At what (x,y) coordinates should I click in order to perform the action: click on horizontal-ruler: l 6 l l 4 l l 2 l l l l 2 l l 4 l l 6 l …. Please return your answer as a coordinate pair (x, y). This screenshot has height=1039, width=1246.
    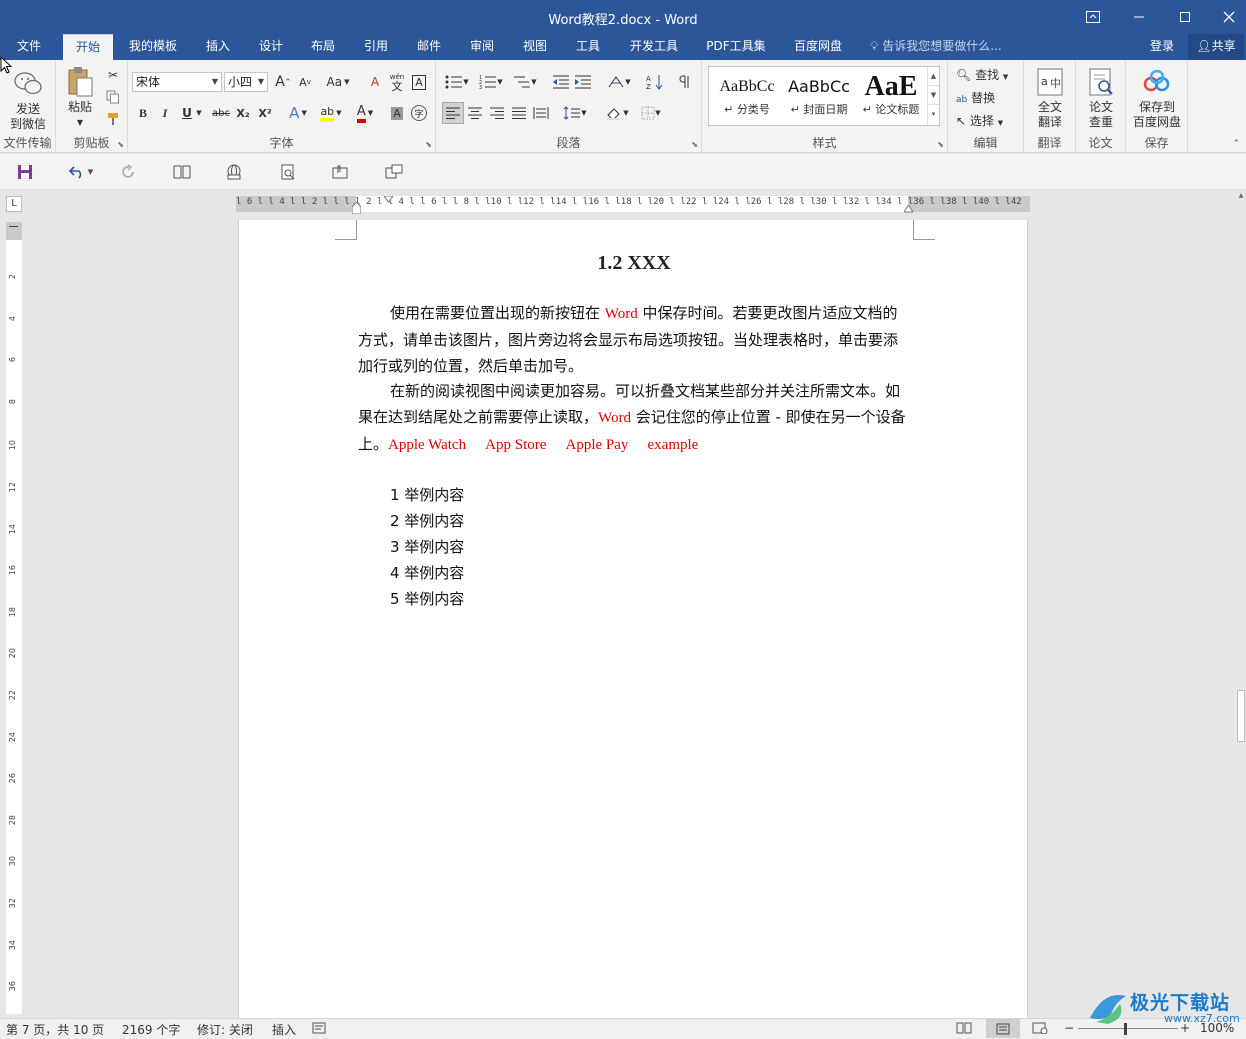
    Looking at the image, I should click on (633, 205).